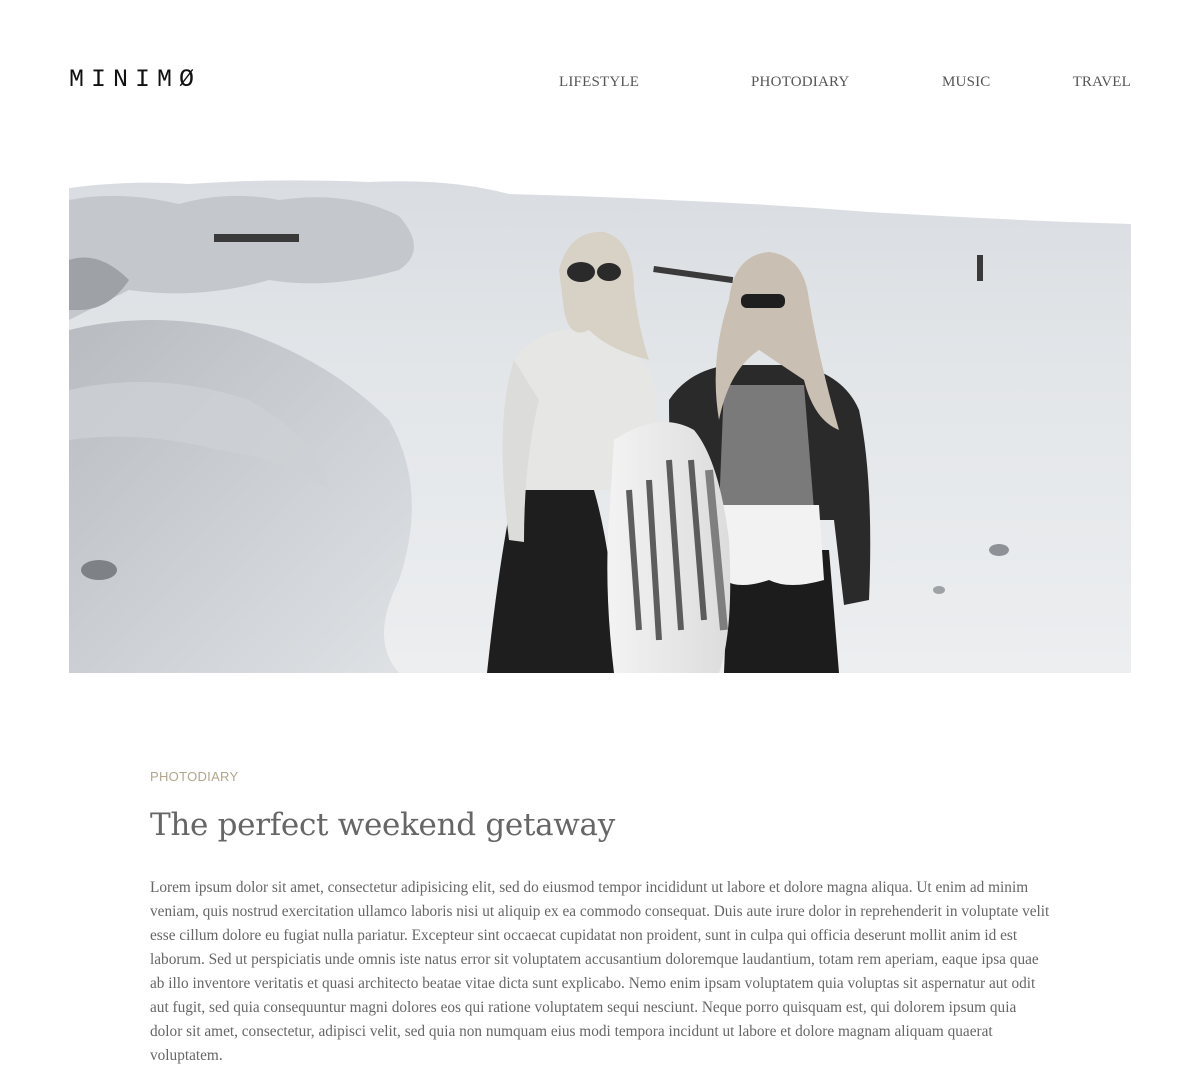 The height and width of the screenshot is (1068, 1200). What do you see at coordinates (800, 82) in the screenshot?
I see `nav-item-photodiary: PHOTODIARY` at bounding box center [800, 82].